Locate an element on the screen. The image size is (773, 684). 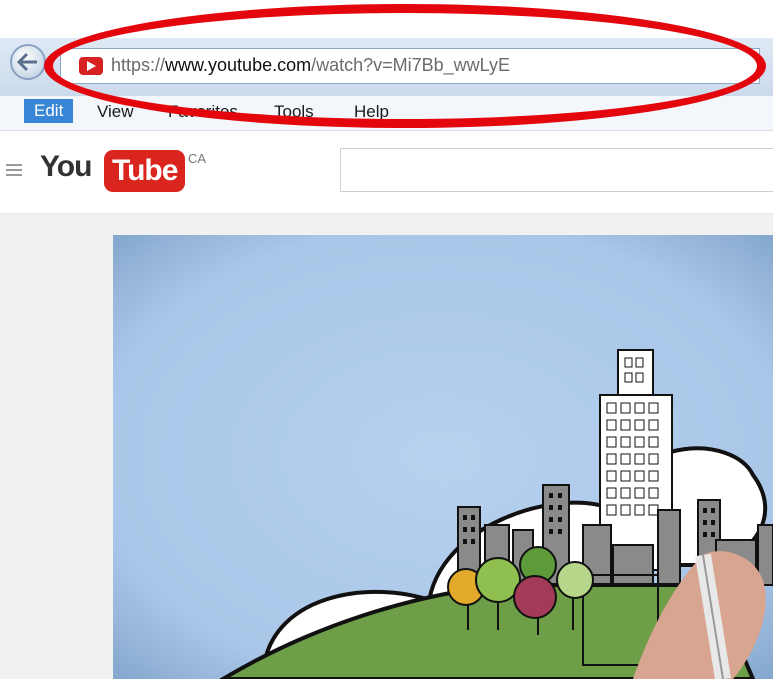
menu-edit: Edit is located at coordinates (49, 111).